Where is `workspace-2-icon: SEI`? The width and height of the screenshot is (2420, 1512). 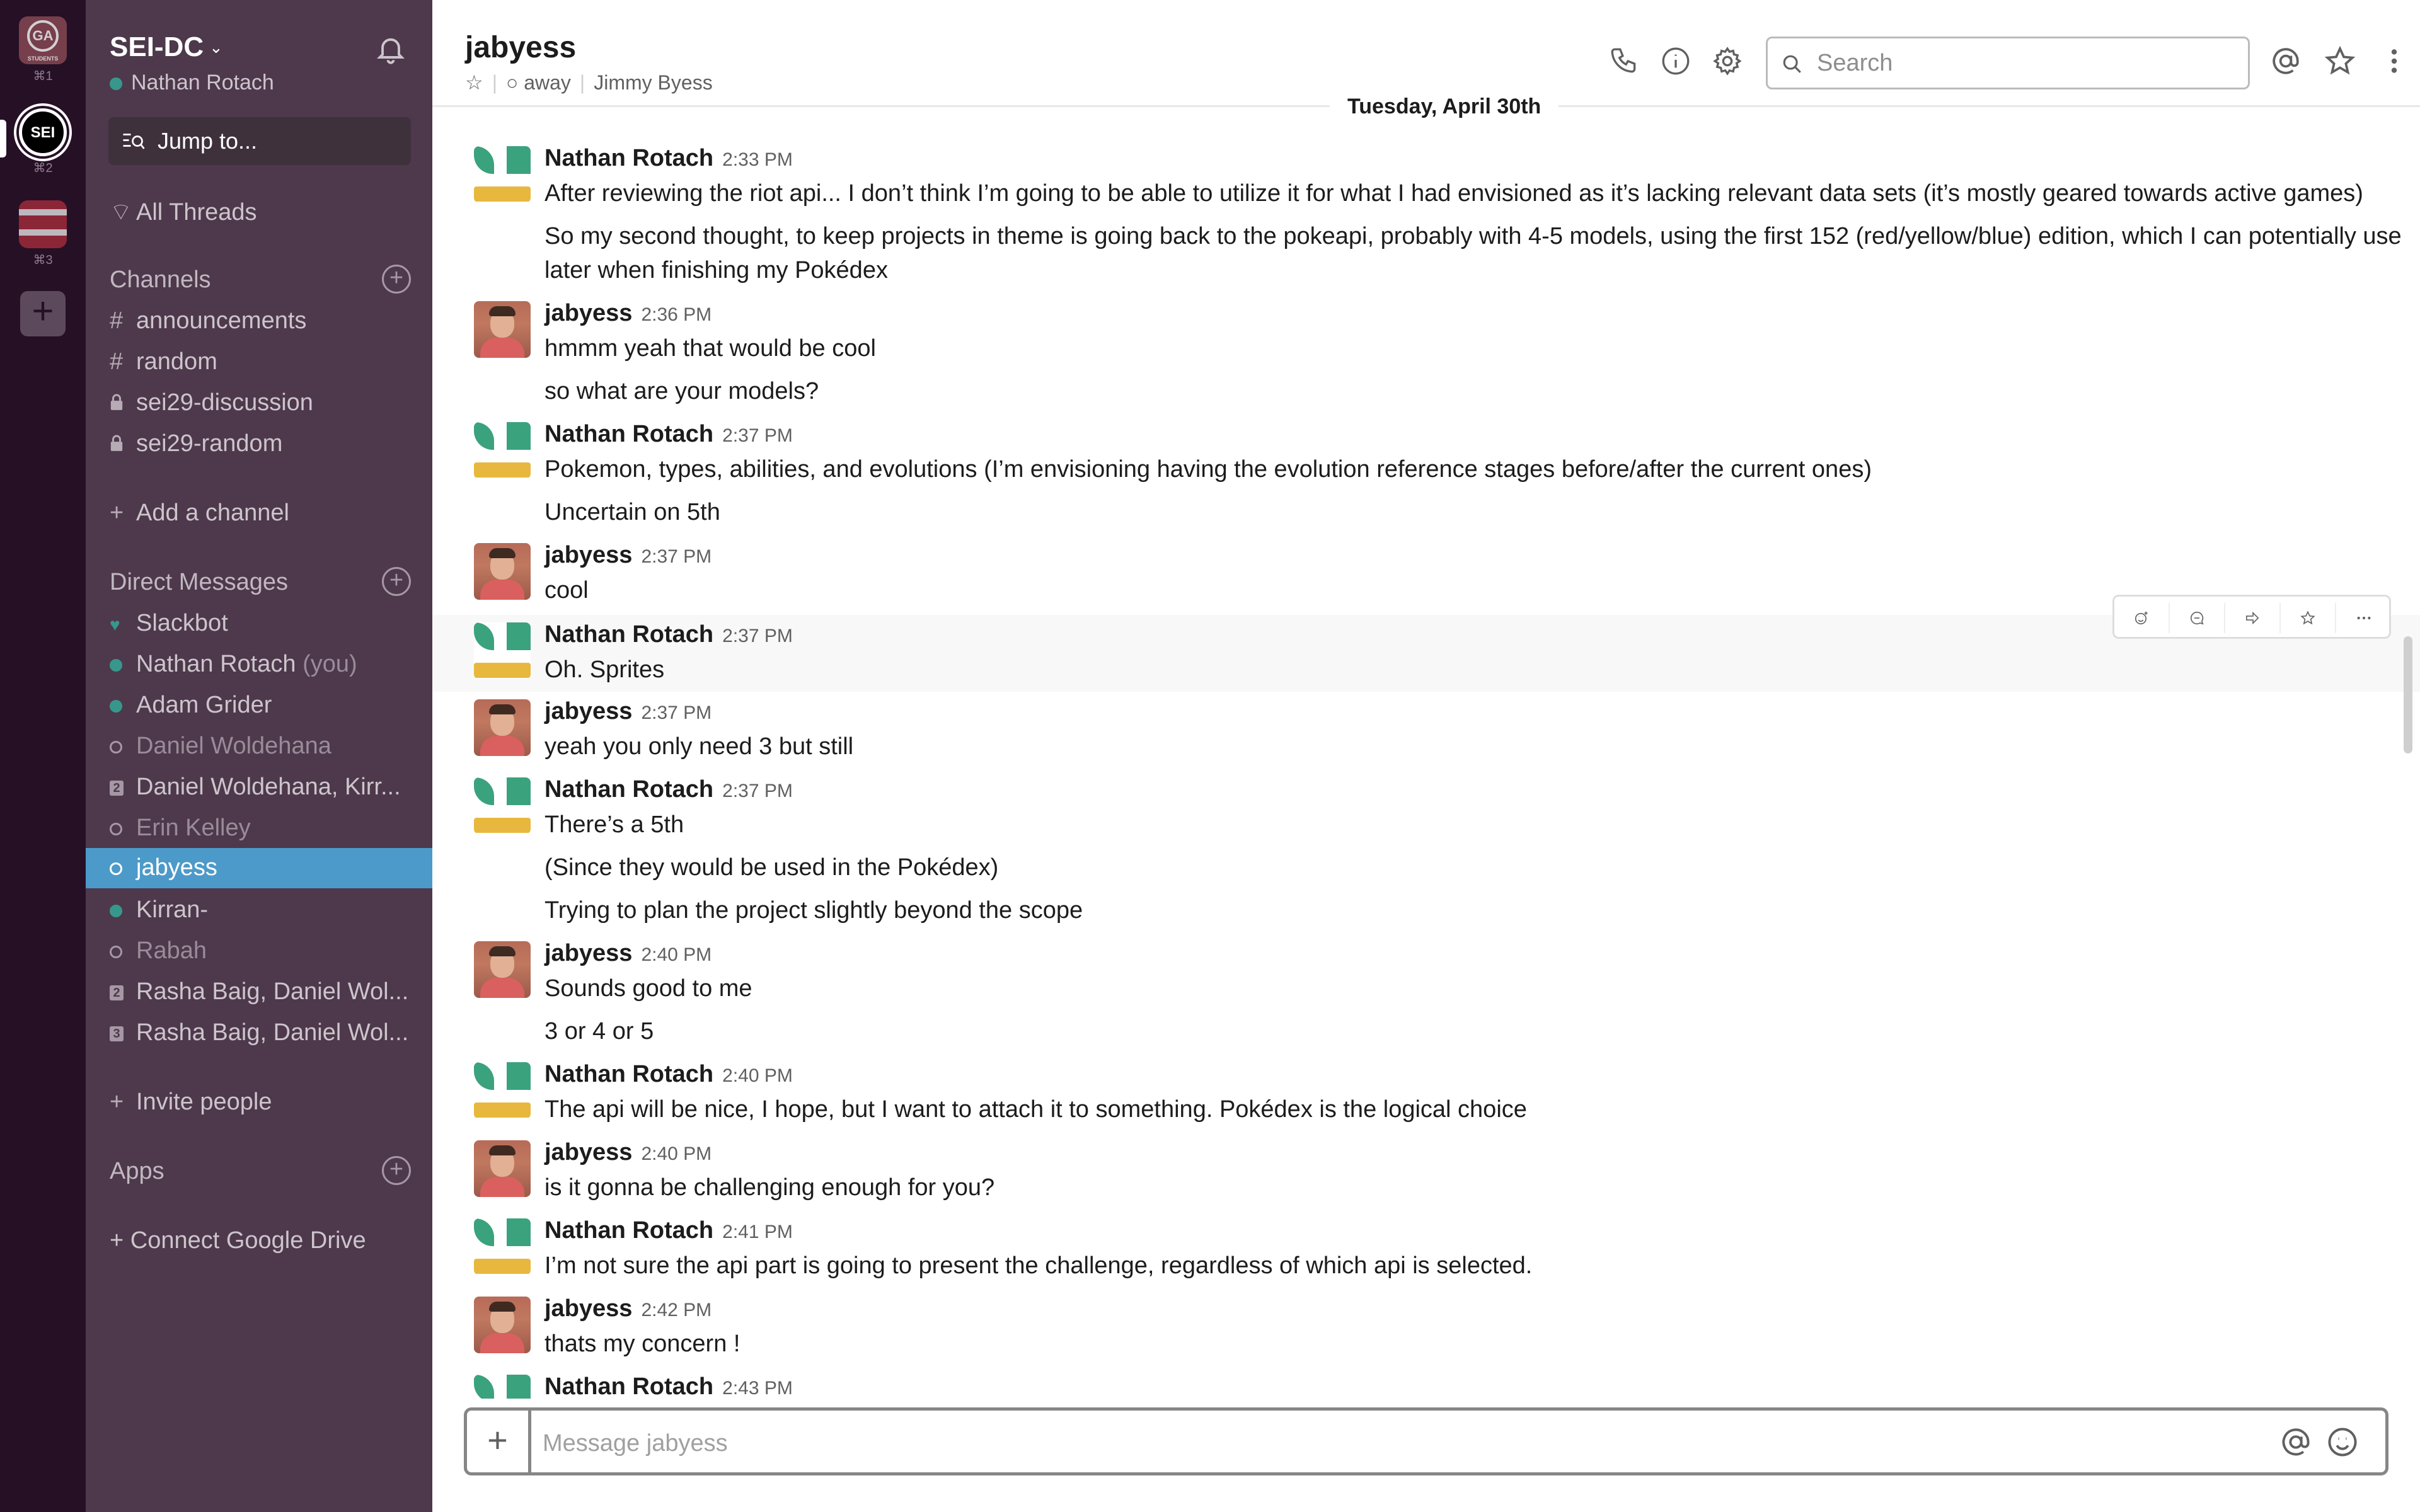
workspace-2-icon: SEI is located at coordinates (43, 132).